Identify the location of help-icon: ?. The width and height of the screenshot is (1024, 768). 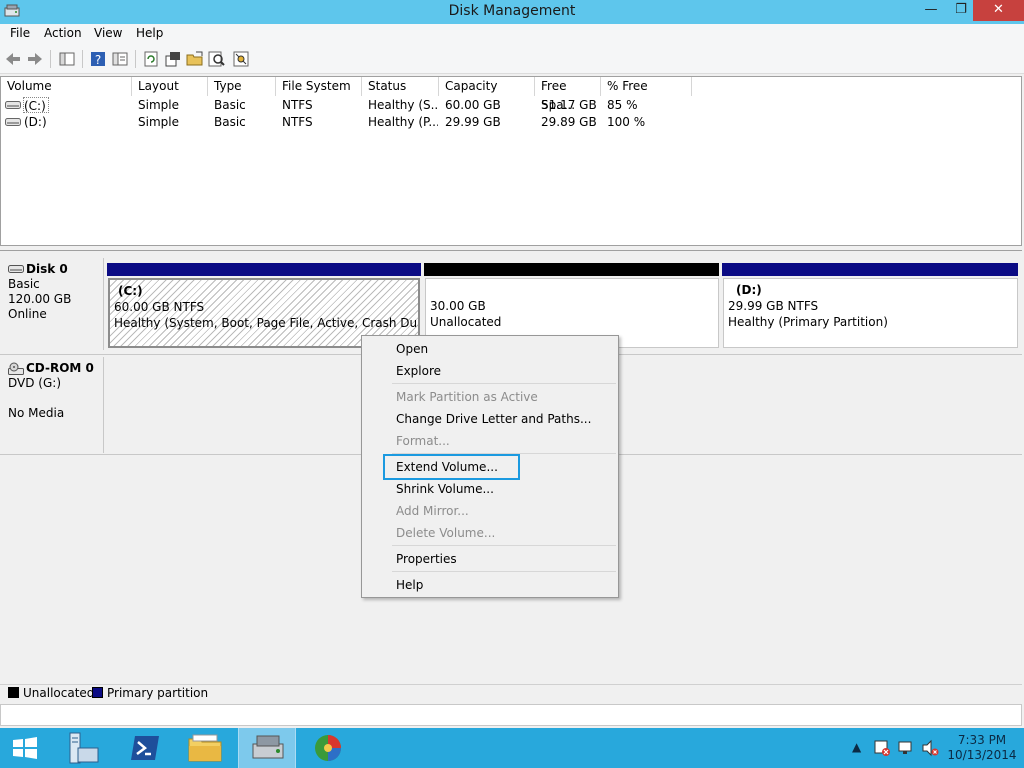
(98, 59).